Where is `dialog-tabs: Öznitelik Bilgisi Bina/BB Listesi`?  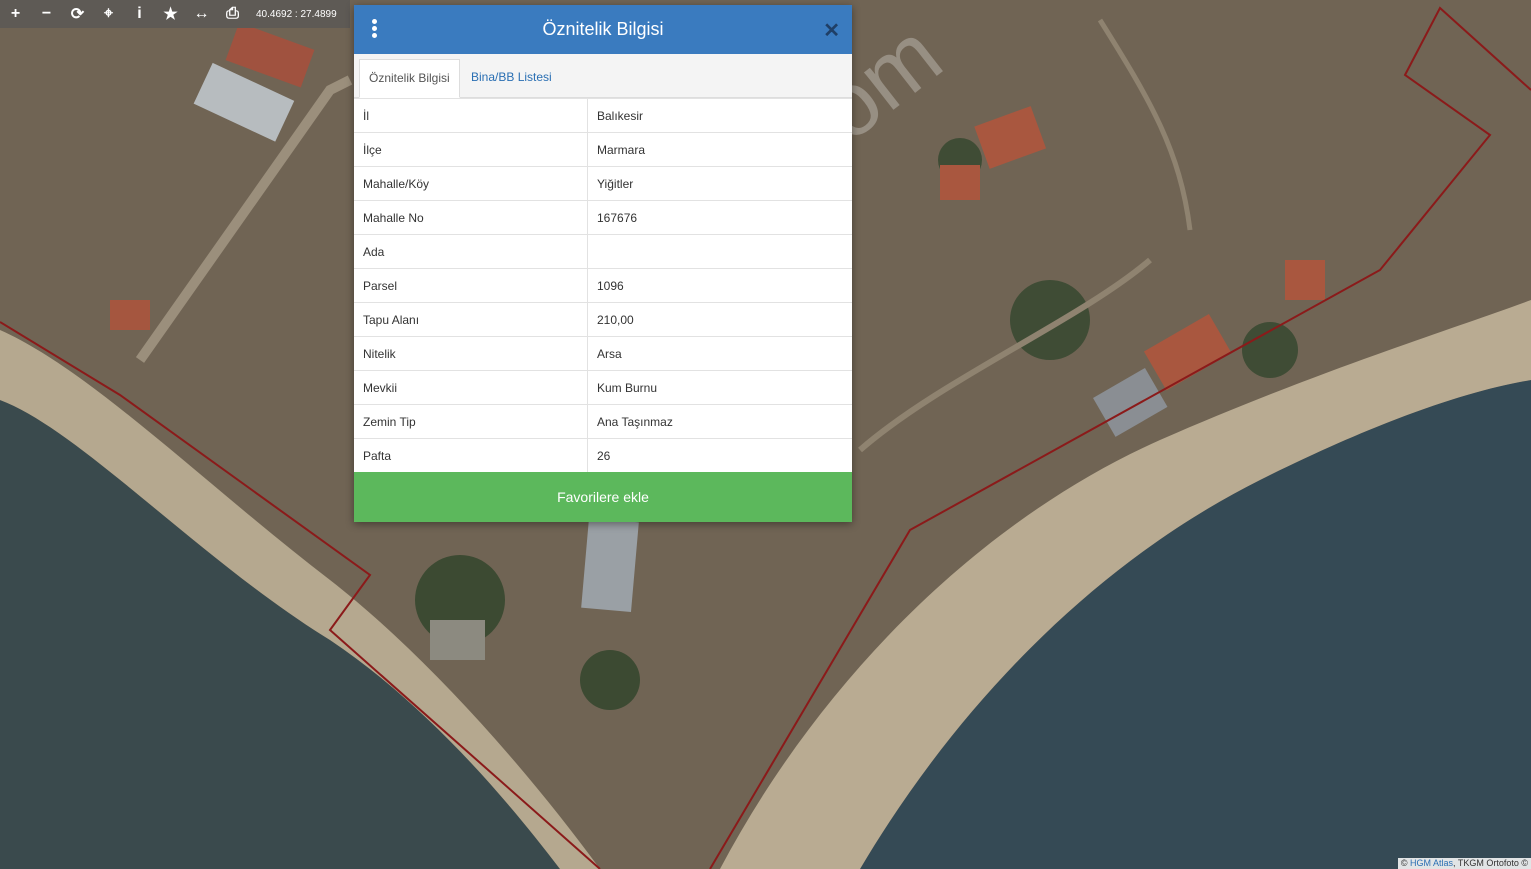
dialog-tabs: Öznitelik Bilgisi Bina/BB Listesi is located at coordinates (603, 76).